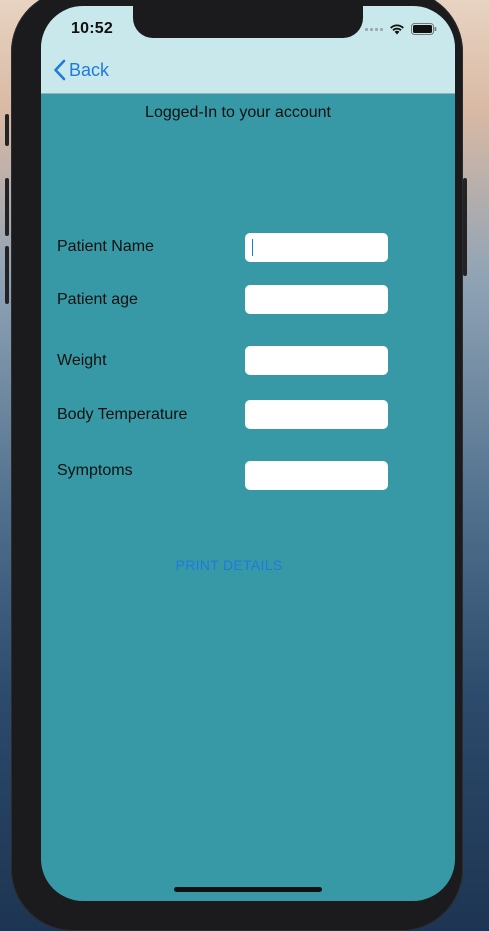  Describe the element at coordinates (424, 29) in the screenshot. I see `battery-icon` at that location.